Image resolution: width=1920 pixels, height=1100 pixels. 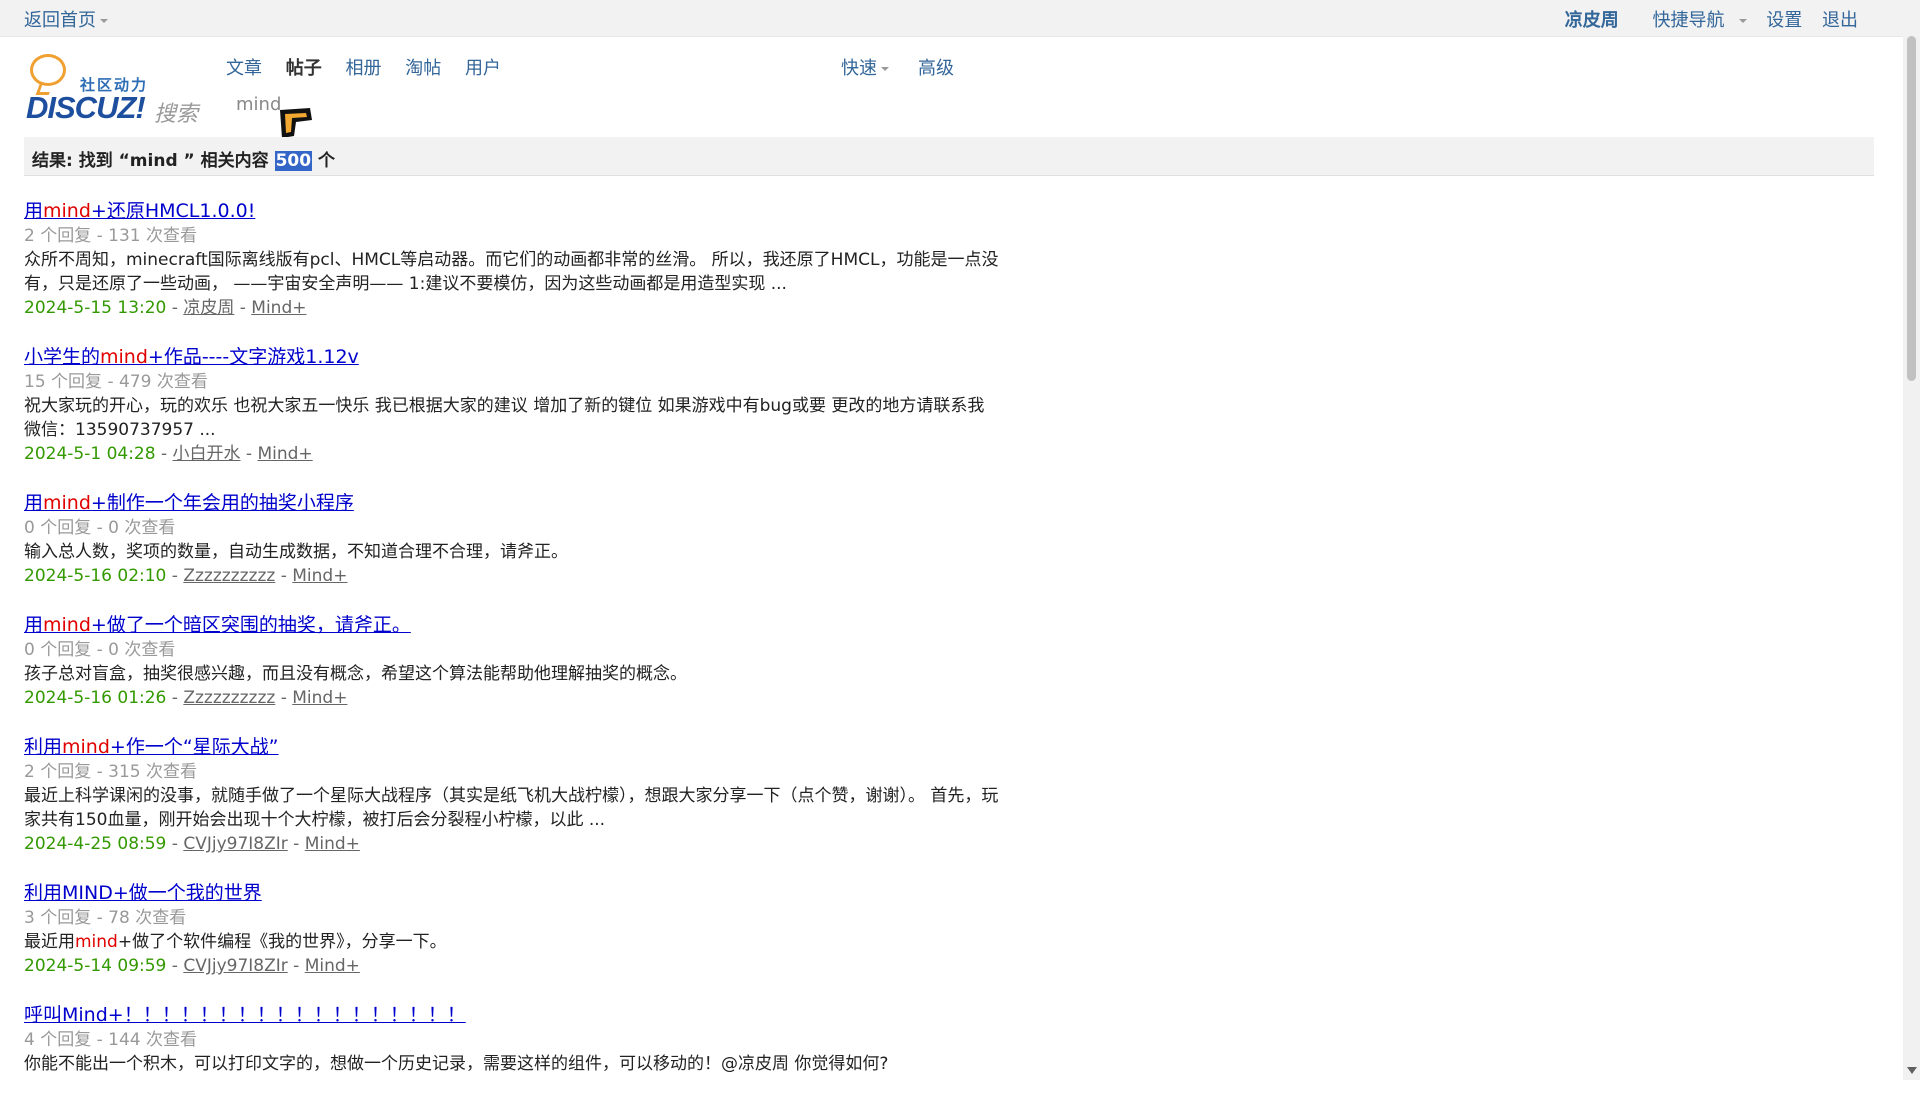 I want to click on logout-link: 退出, so click(x=1840, y=20).